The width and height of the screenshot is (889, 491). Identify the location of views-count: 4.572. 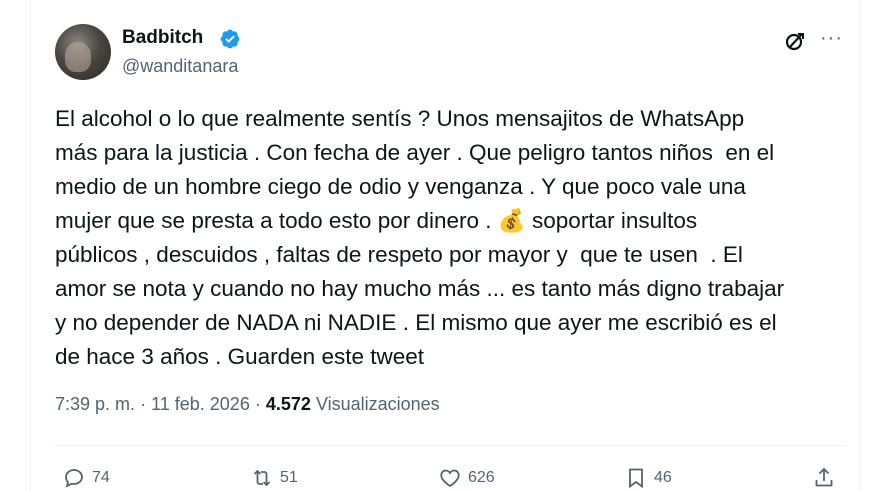
(288, 404).